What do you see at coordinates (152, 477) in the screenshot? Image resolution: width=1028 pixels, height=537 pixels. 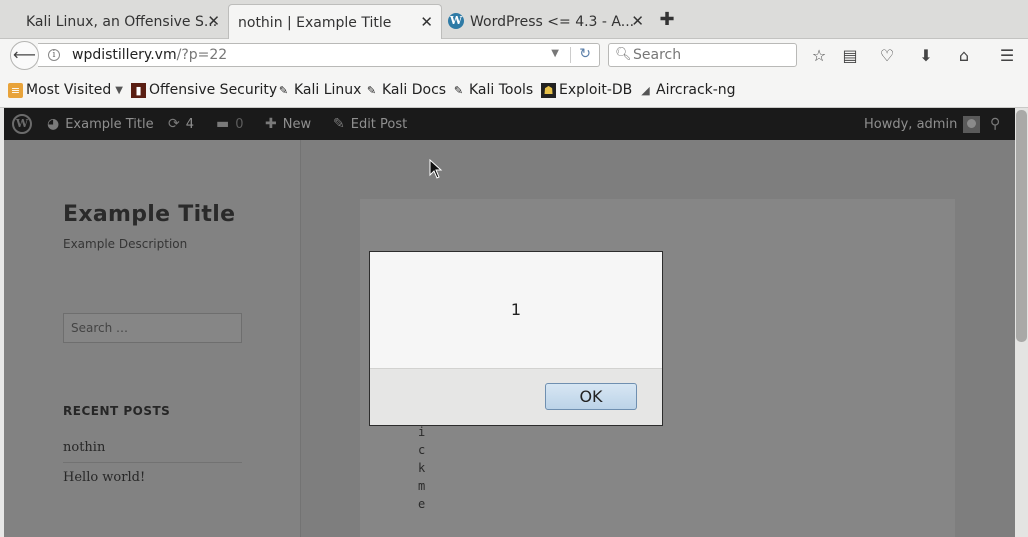 I see `recent-post-link: Hello world!` at bounding box center [152, 477].